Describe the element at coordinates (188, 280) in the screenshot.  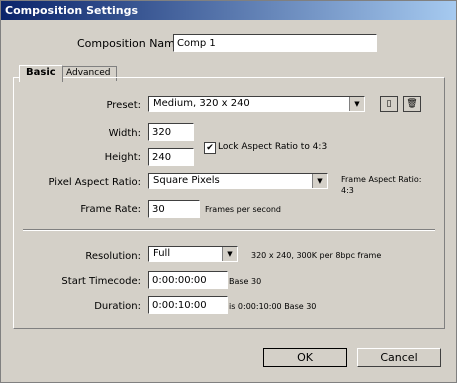
I see `start-timecode-input` at that location.